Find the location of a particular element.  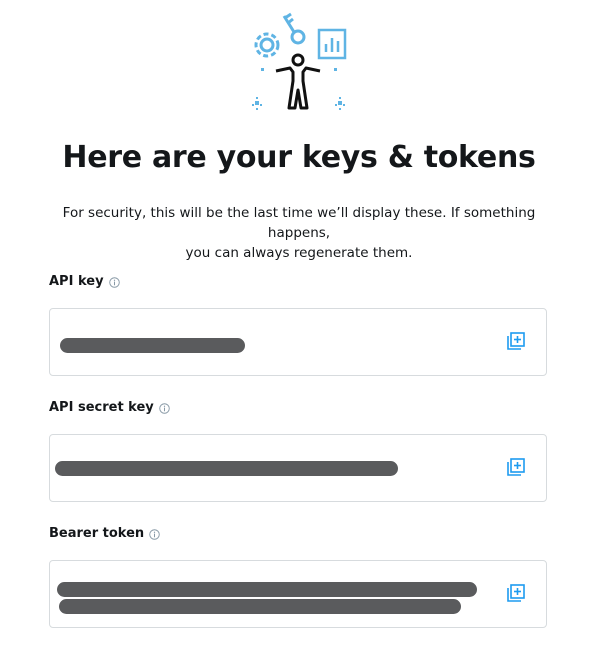

keys-illustration-icon is located at coordinates (299, 61).